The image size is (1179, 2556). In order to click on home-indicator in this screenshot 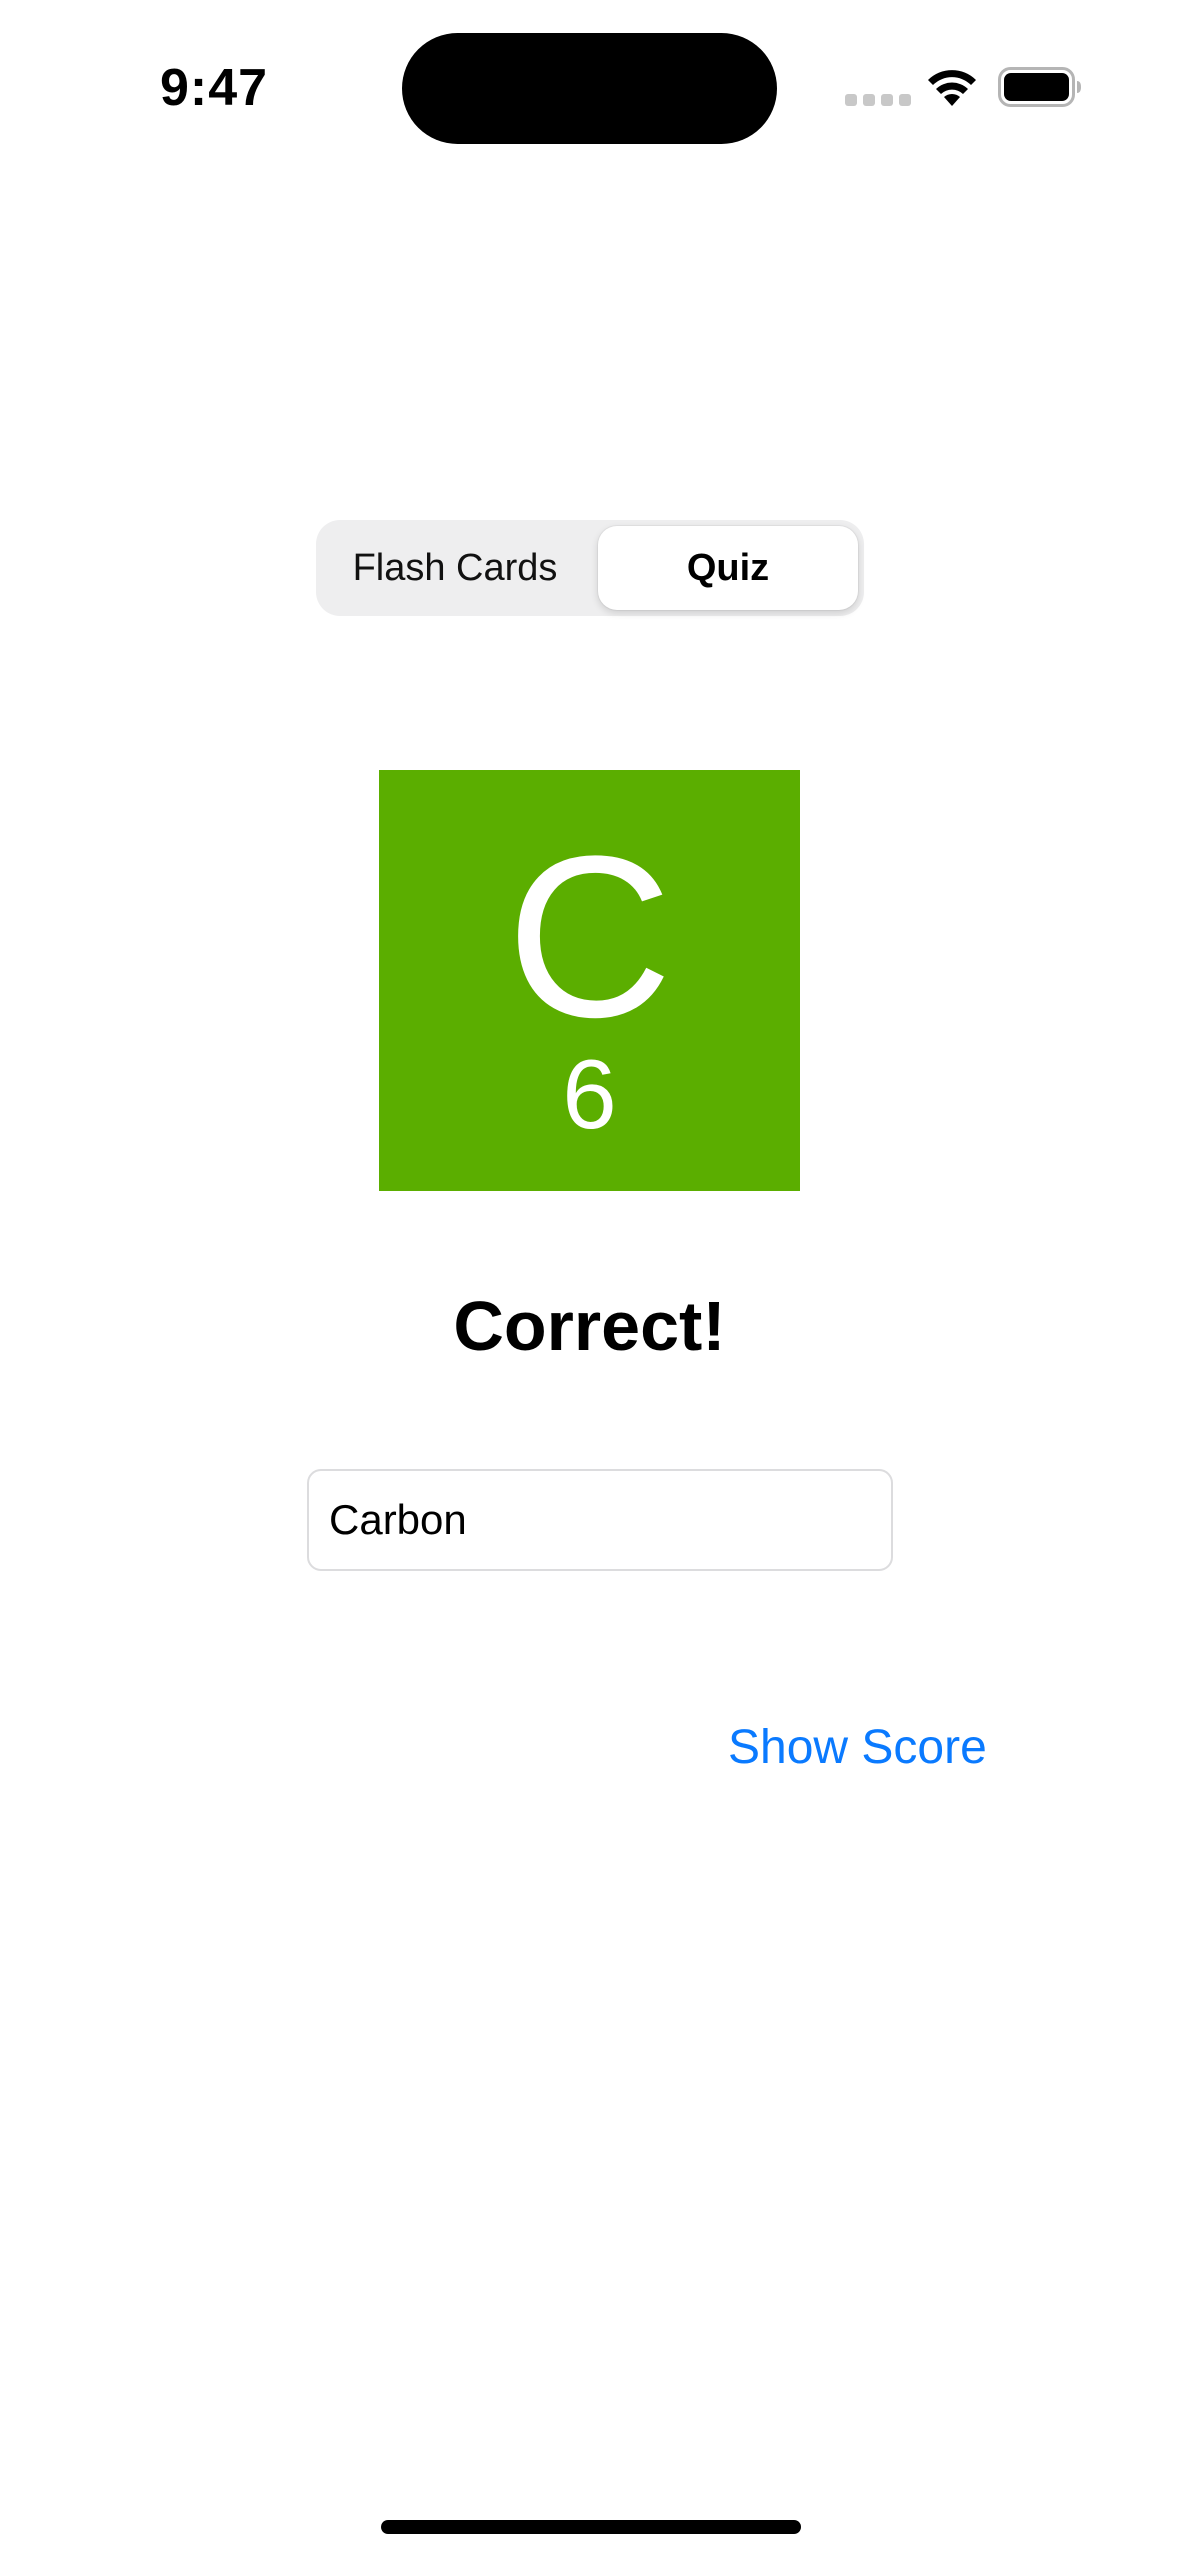, I will do `click(591, 2527)`.